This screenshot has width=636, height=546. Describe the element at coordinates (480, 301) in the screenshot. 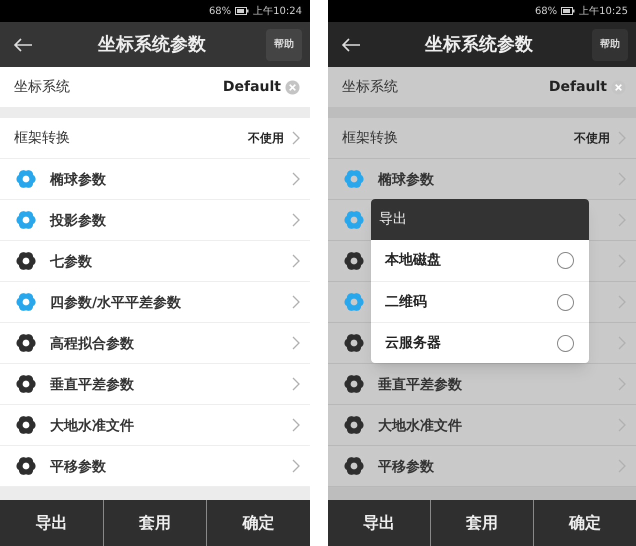

I see `dialog-option: 二维码` at that location.